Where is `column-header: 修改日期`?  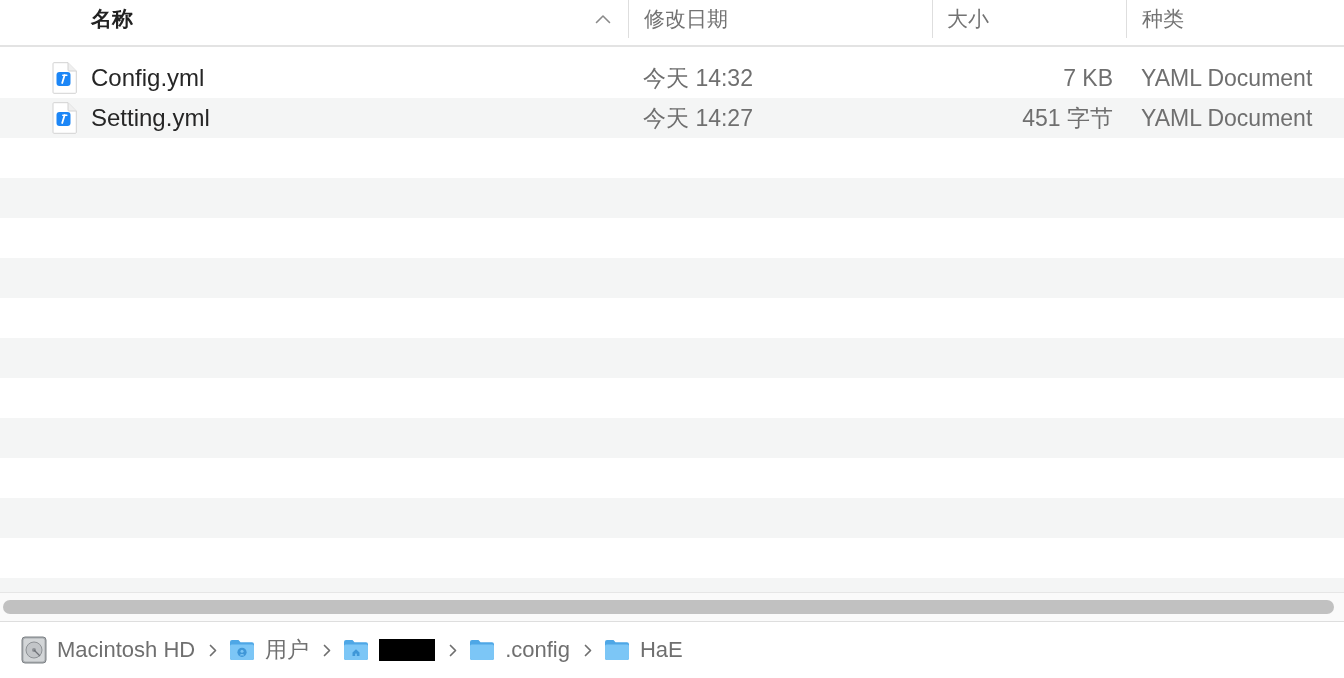 column-header: 修改日期 is located at coordinates (780, 19).